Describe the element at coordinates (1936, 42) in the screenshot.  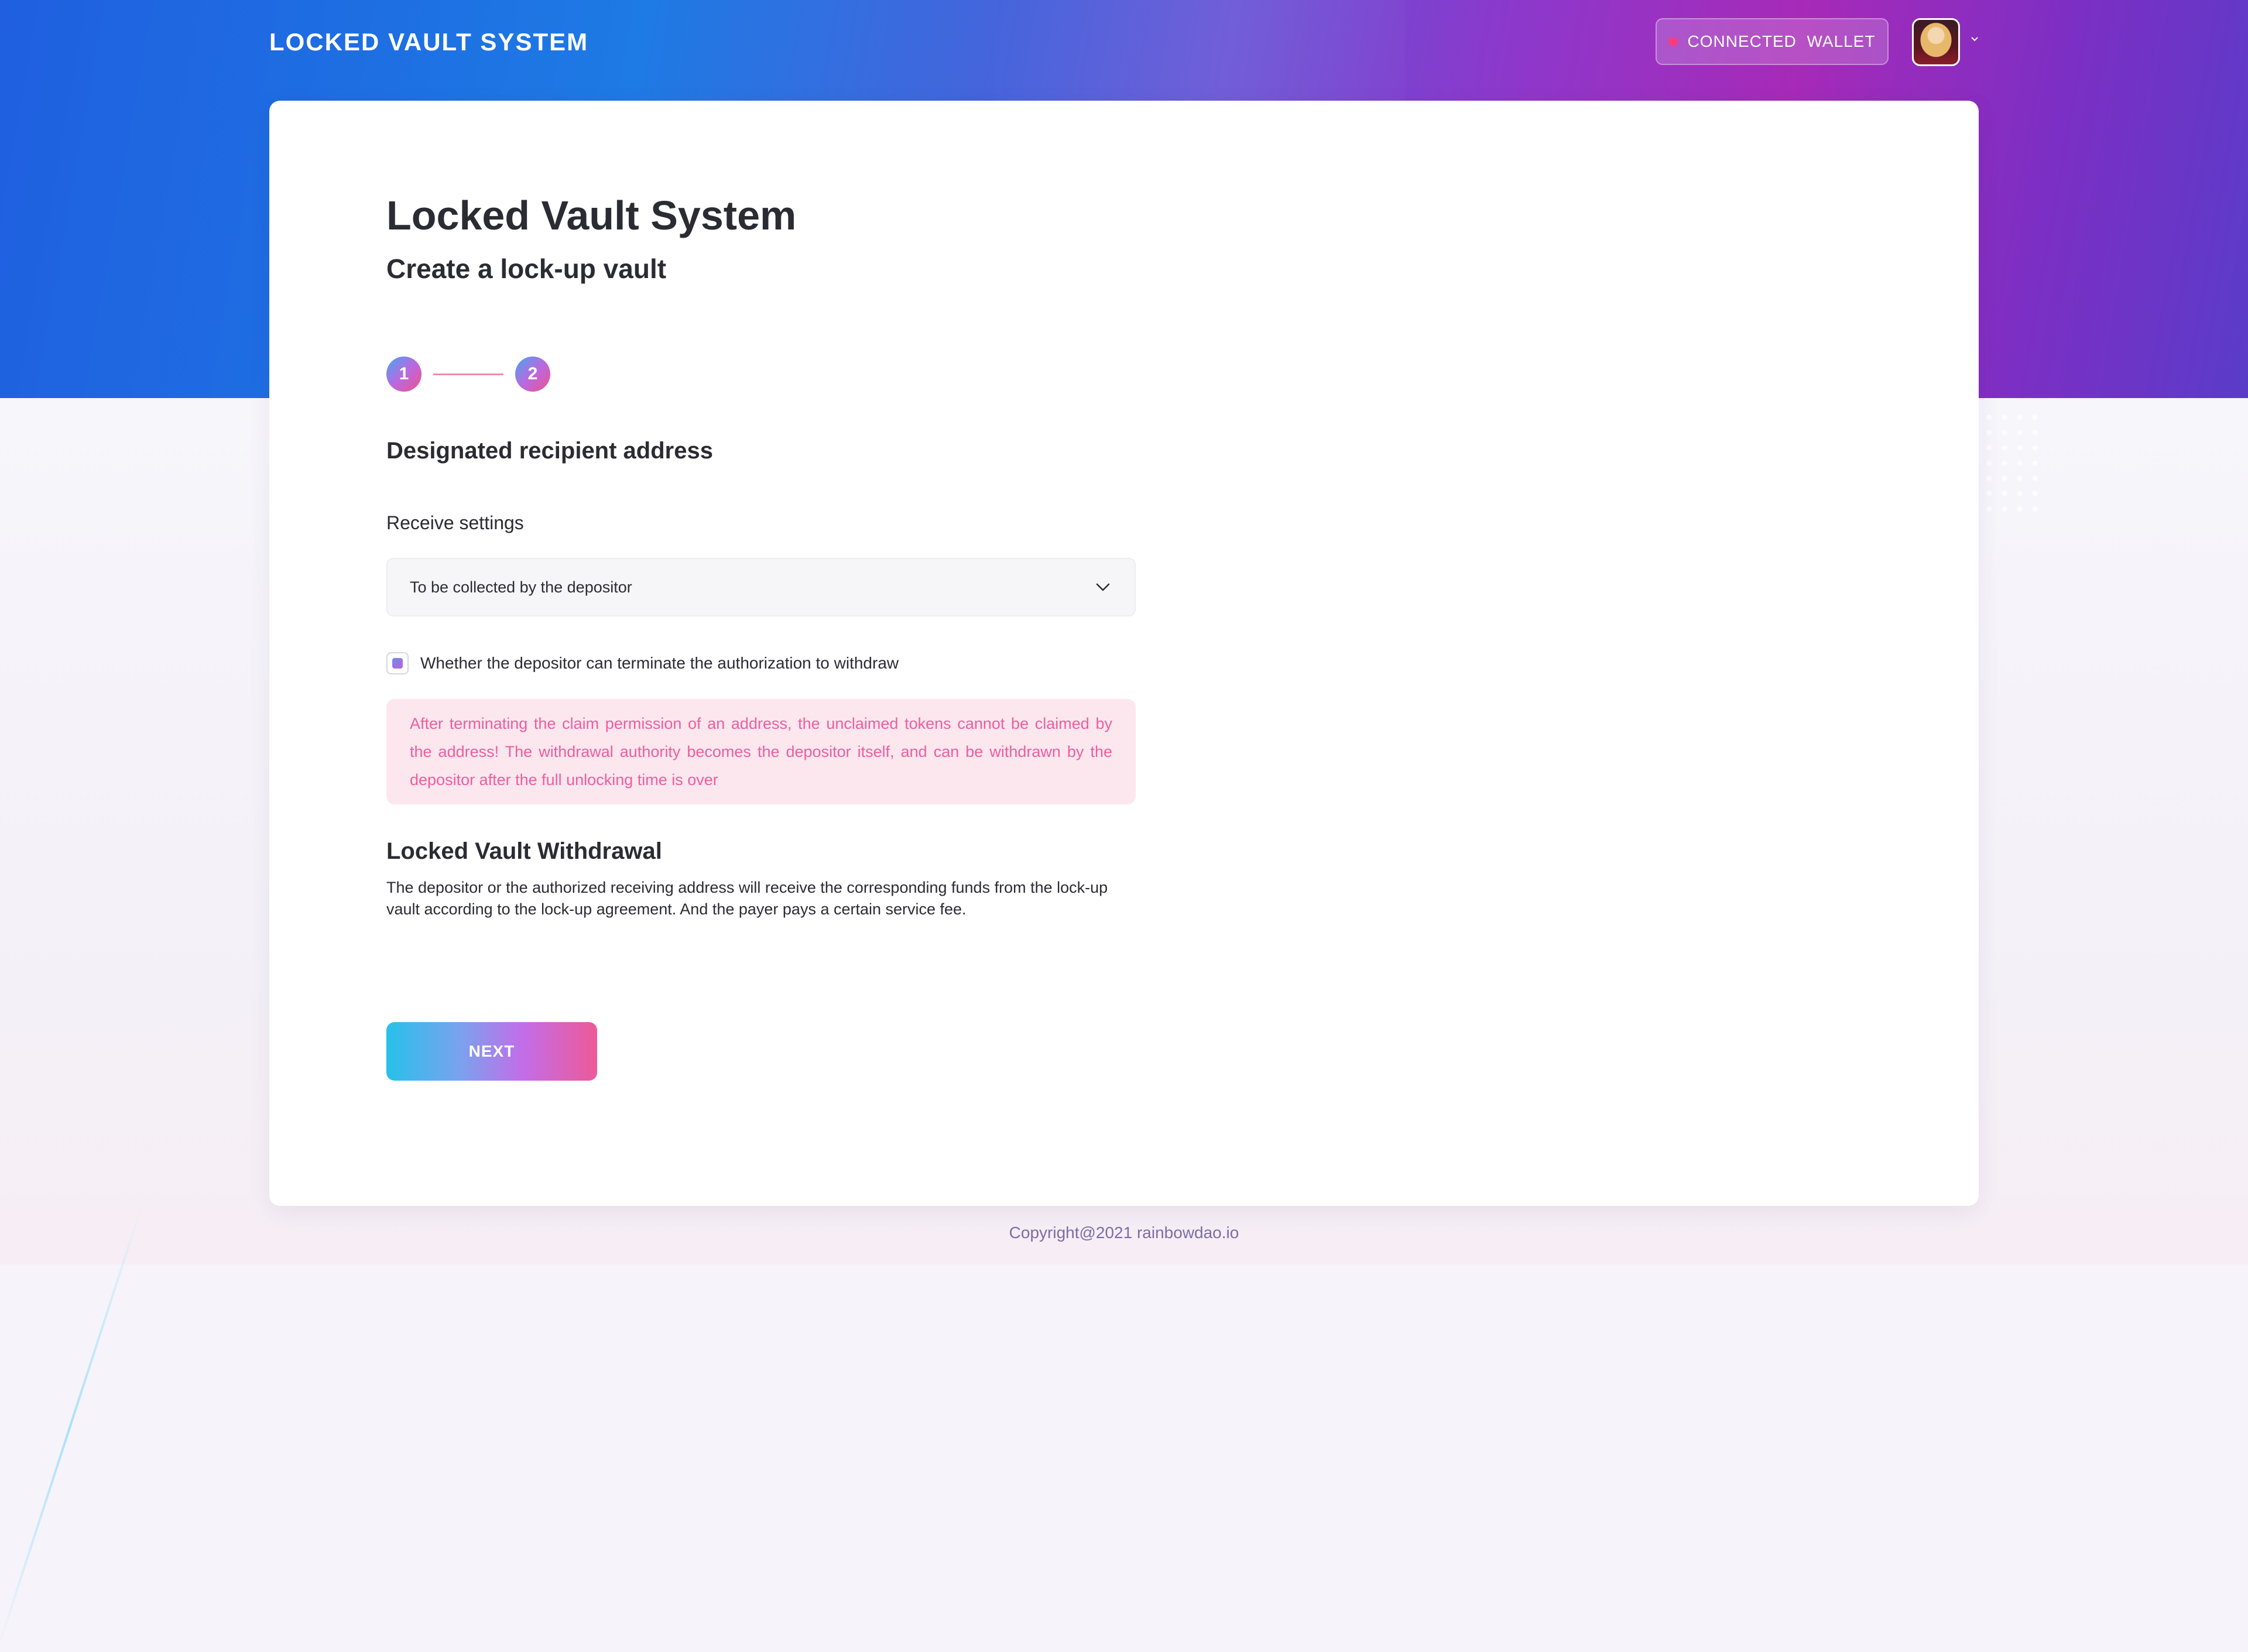
I see `avatar` at that location.